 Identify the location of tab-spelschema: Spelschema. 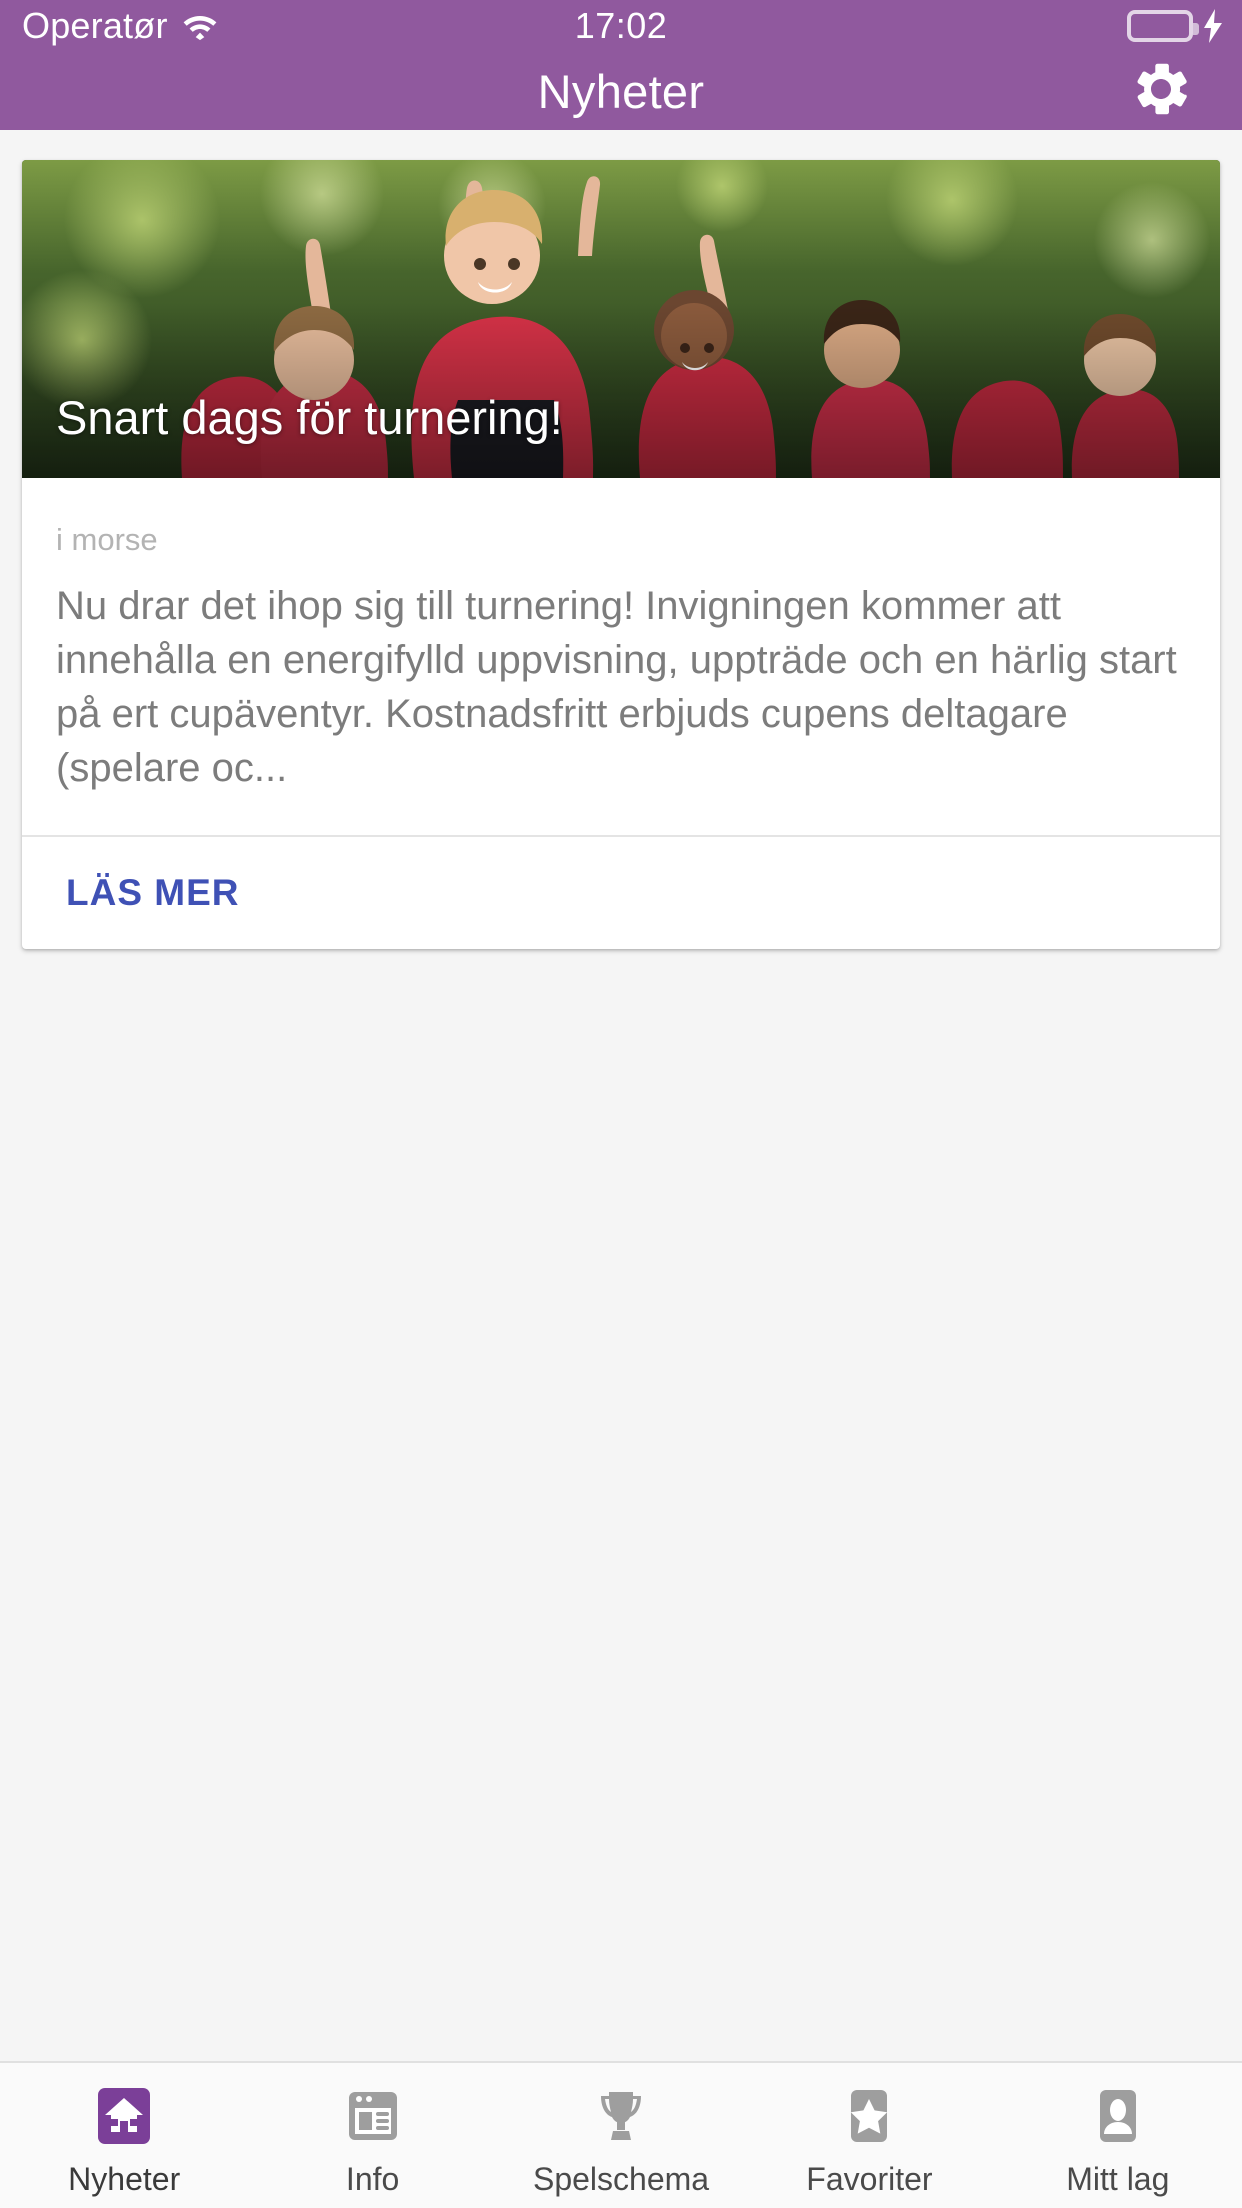
(621, 2135).